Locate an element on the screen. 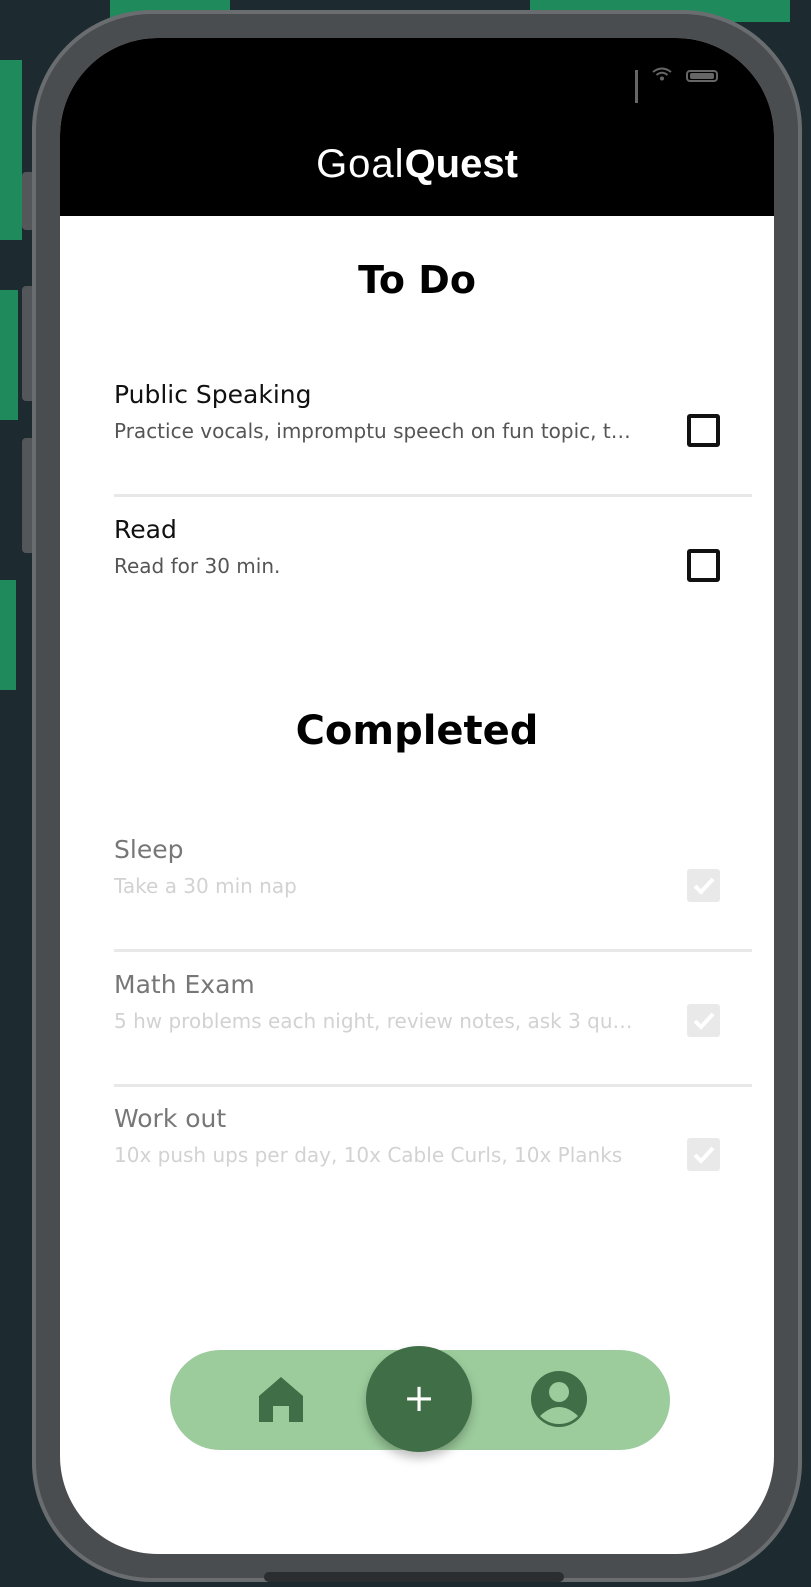 This screenshot has width=811, height=1587. app-logo: GoalQuest is located at coordinates (417, 164).